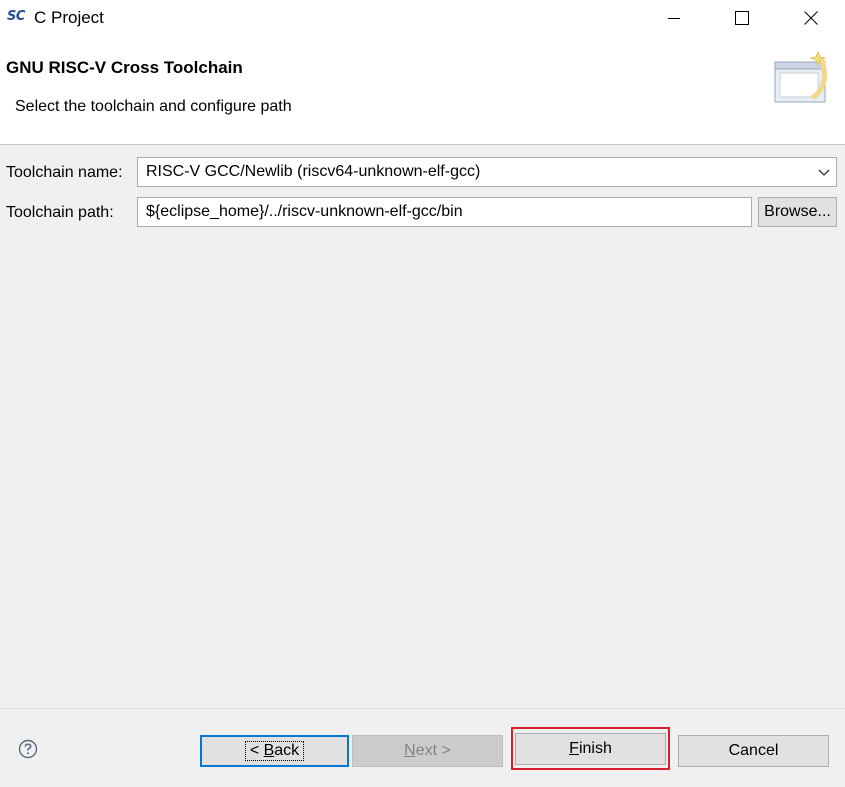 The image size is (845, 787). I want to click on window-title: C Project, so click(69, 17).